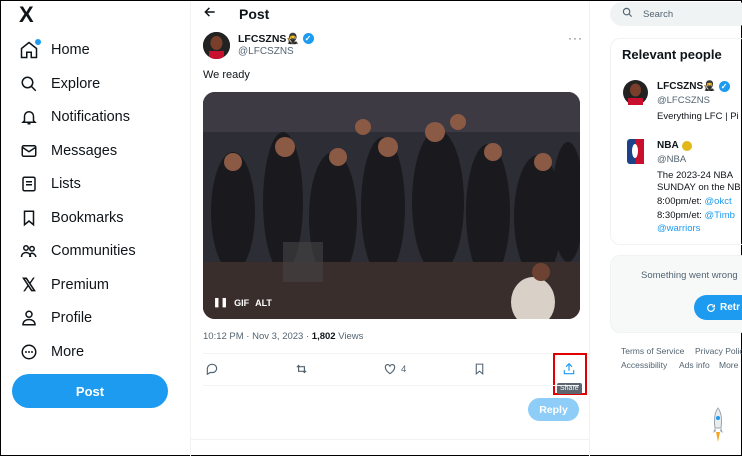 Image resolution: width=742 pixels, height=456 pixels. I want to click on reply-action, so click(212, 369).